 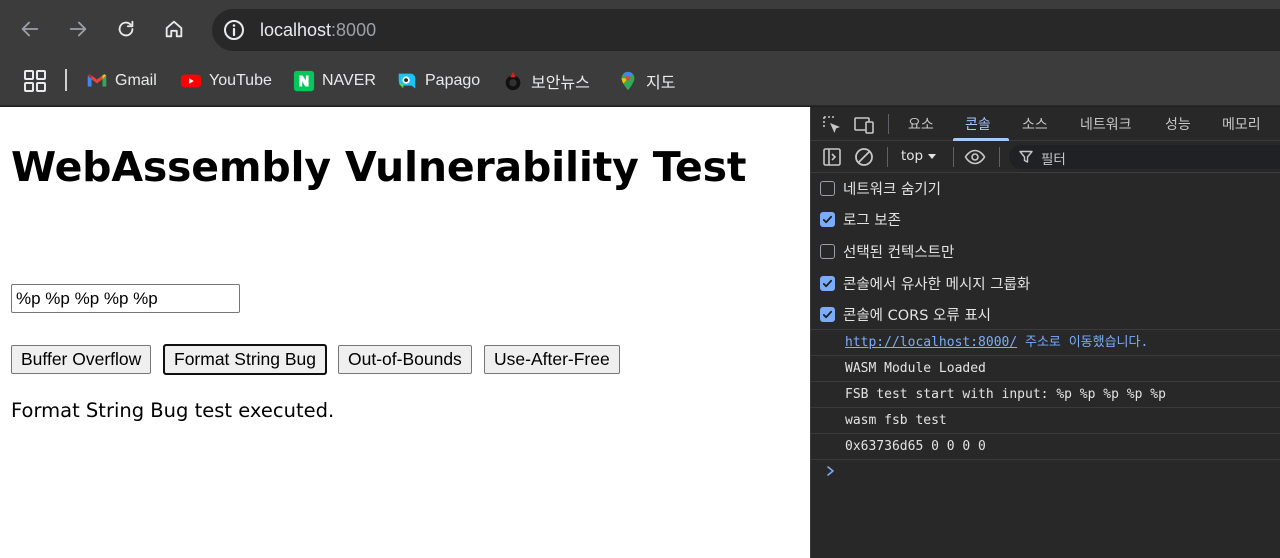 I want to click on arrow-right-icon, so click(x=78, y=29).